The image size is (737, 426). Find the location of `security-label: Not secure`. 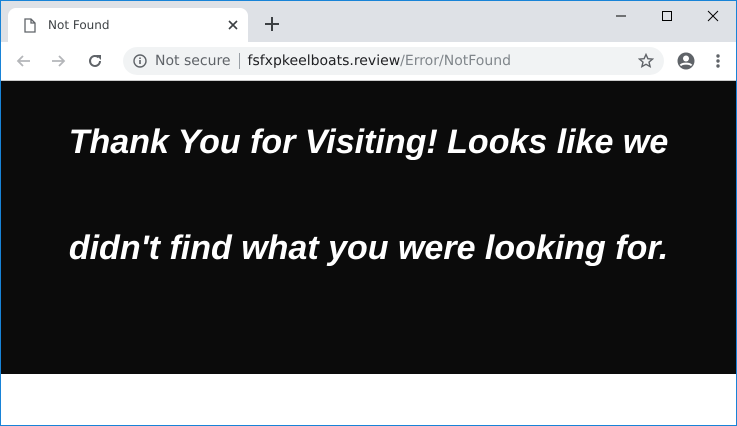

security-label: Not secure is located at coordinates (193, 61).